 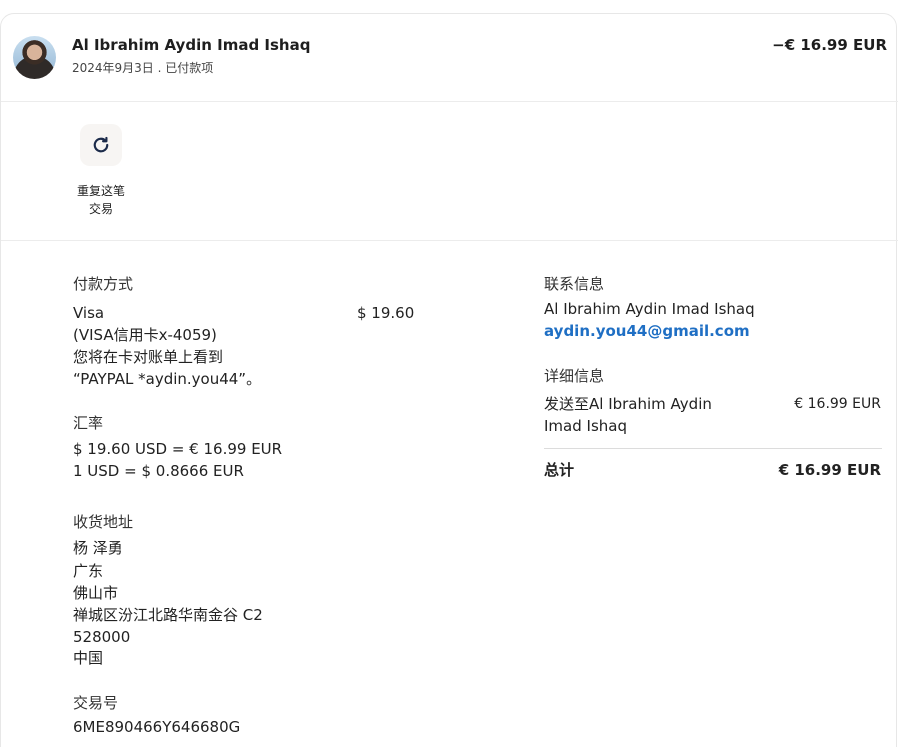 I want to click on payment-card-name: Visa, so click(x=89, y=313).